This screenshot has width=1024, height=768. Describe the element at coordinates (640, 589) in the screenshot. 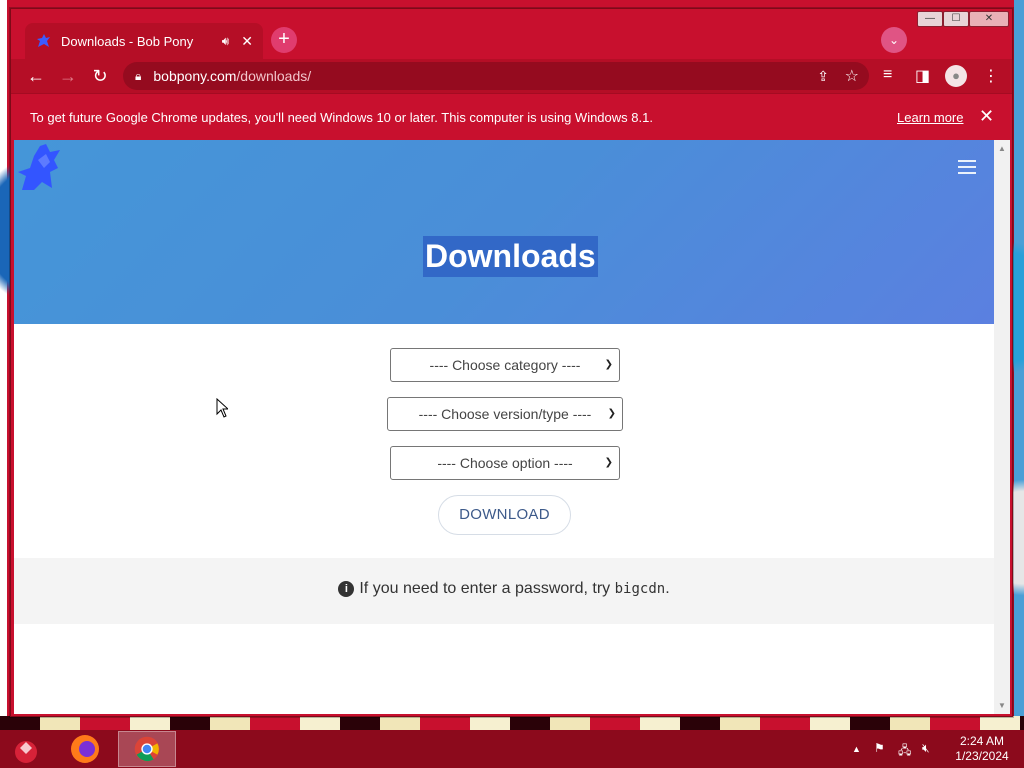

I see `note-password: bigcdn` at that location.